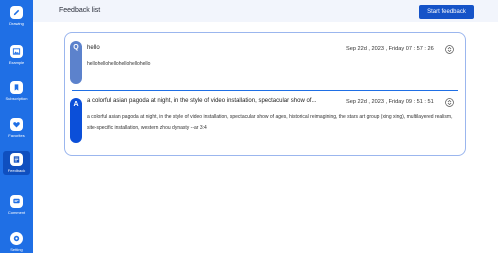 Image resolution: width=498 pixels, height=253 pixels. I want to click on question-timestamp: Sep 22d , 2023 , Friday 07 : 57 : 26, so click(390, 49).